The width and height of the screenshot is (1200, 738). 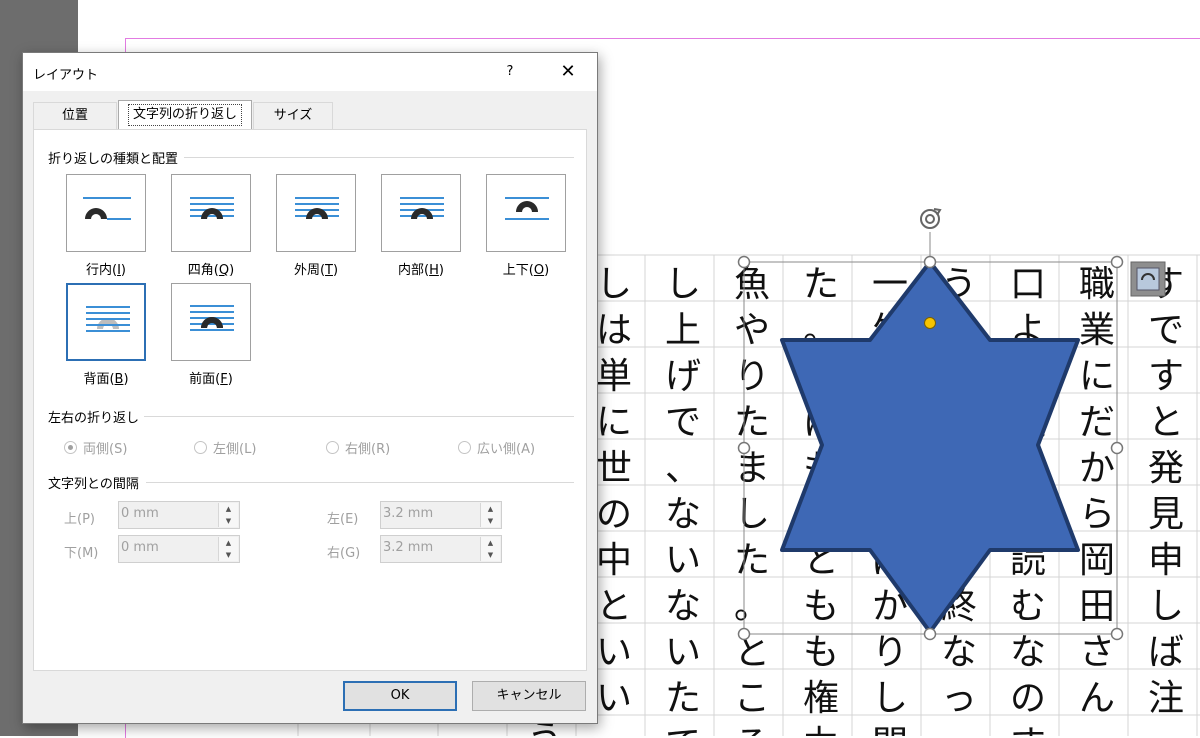 I want to click on text-char: か, so click(x=1097, y=468).